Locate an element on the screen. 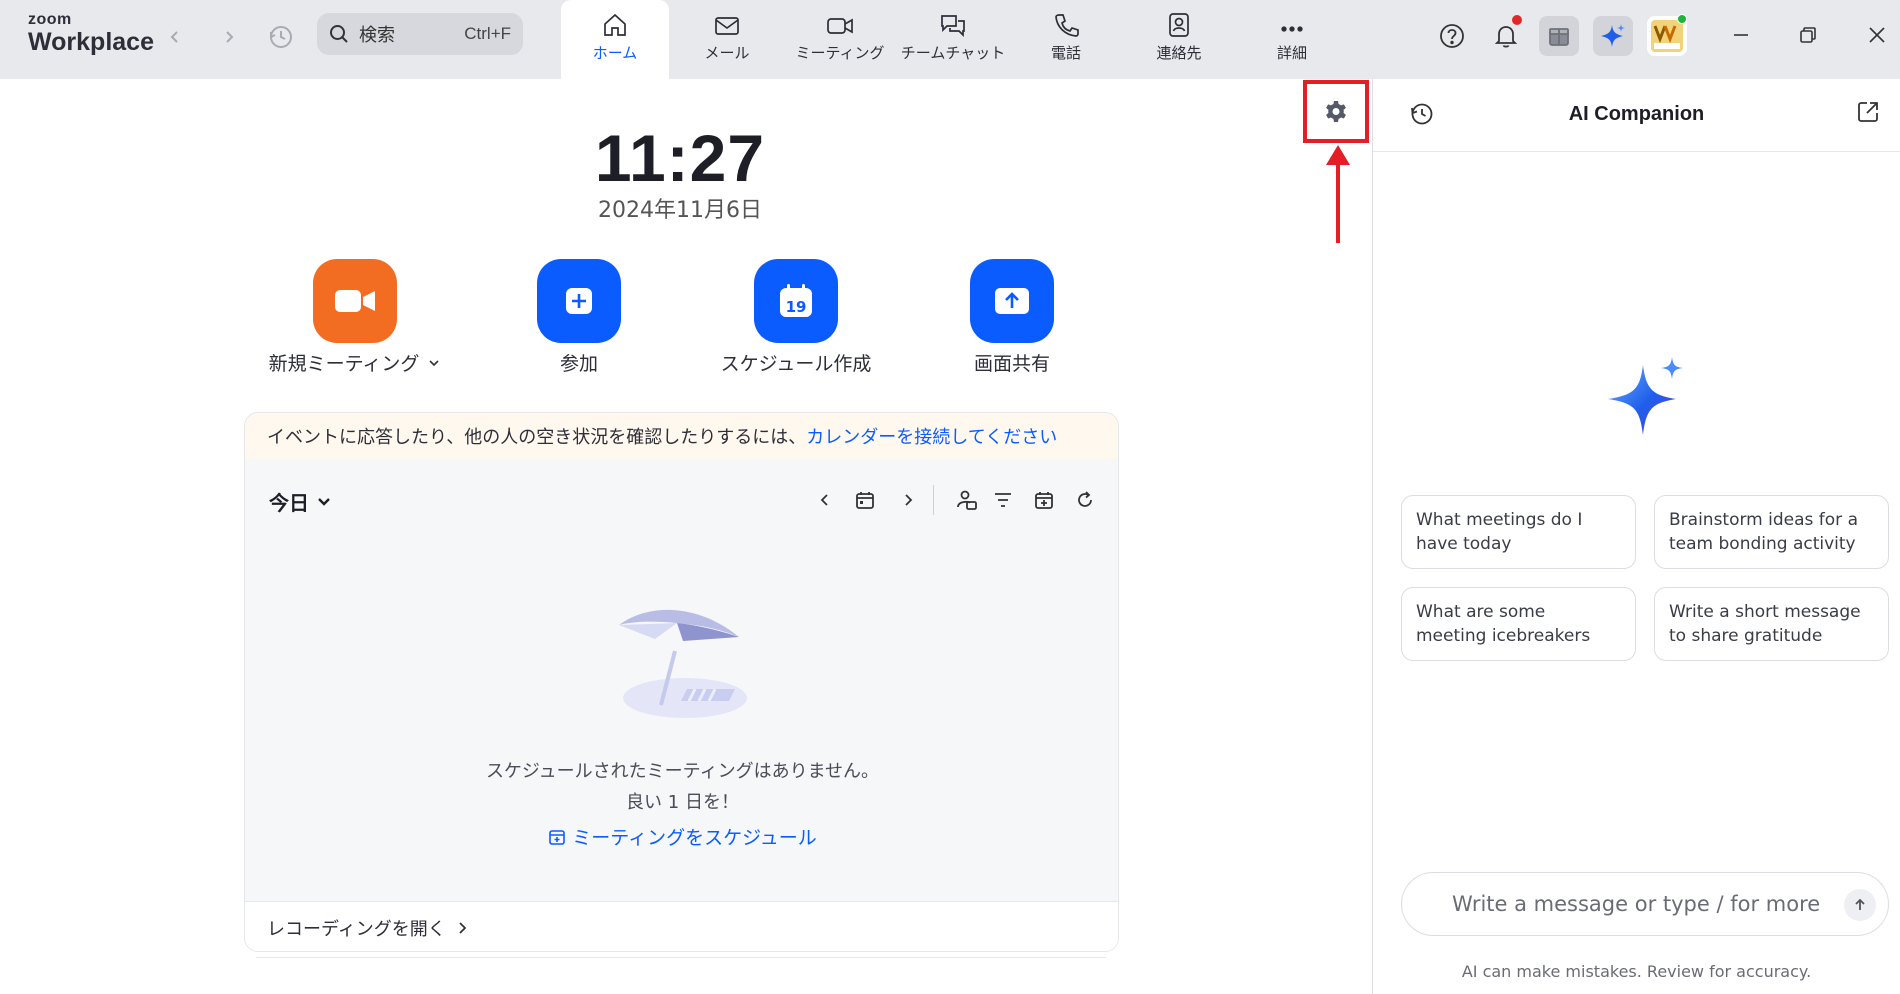 The image size is (1900, 994). join-action: 参加 is located at coordinates (579, 317).